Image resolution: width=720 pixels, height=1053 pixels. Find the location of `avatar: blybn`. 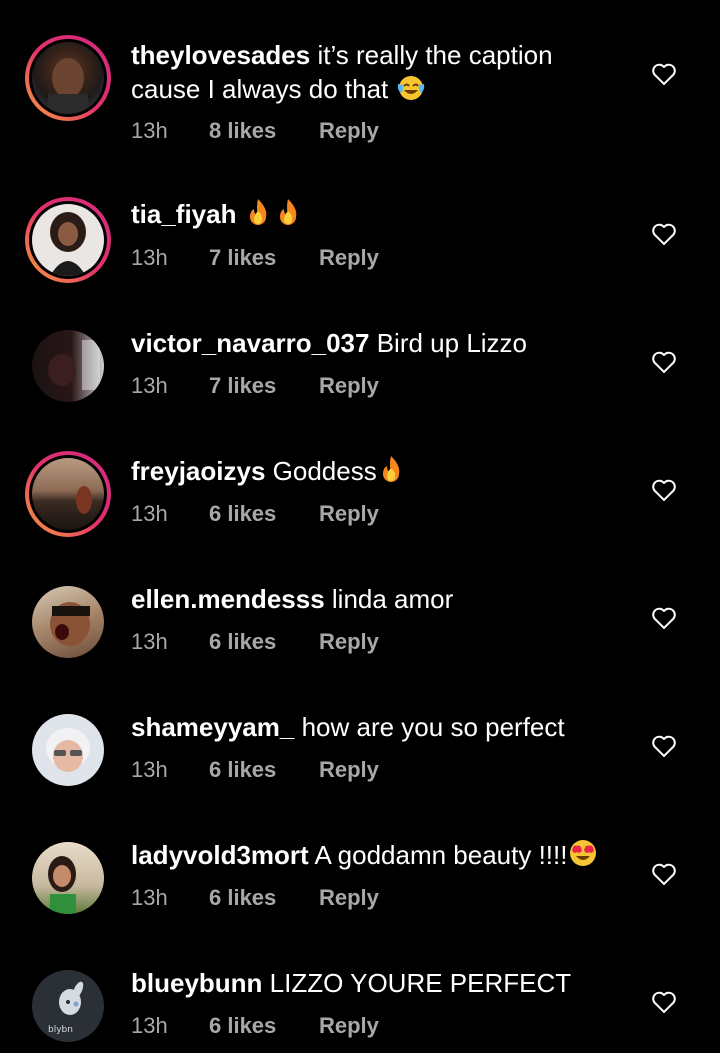

avatar: blybn is located at coordinates (68, 1006).